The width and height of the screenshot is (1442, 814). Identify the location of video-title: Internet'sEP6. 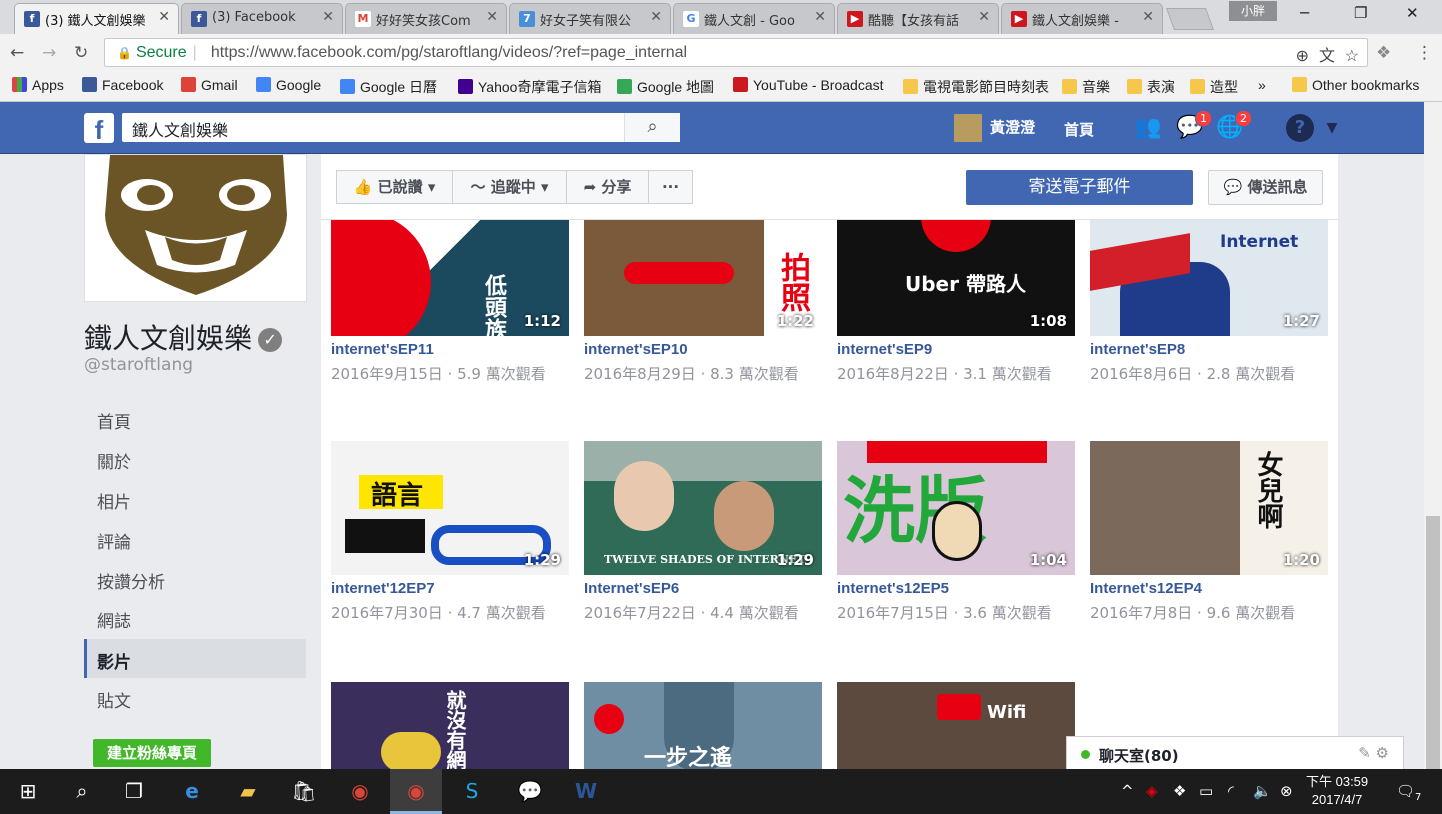
(703, 588).